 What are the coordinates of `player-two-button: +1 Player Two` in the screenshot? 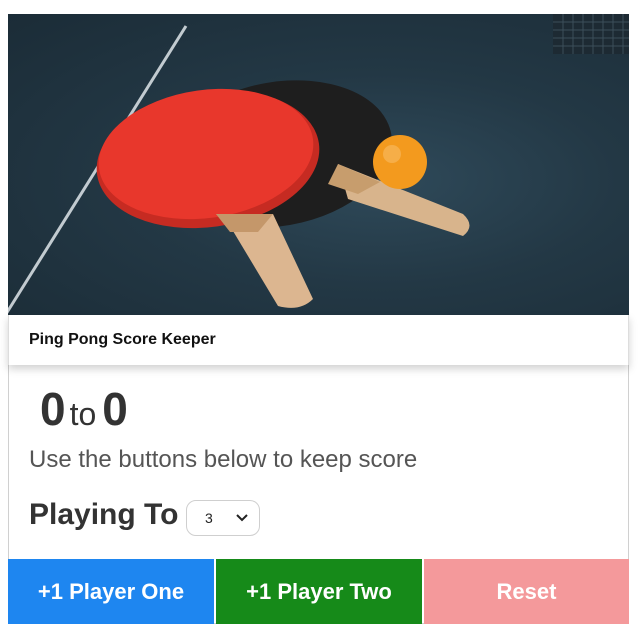 It's located at (319, 591).